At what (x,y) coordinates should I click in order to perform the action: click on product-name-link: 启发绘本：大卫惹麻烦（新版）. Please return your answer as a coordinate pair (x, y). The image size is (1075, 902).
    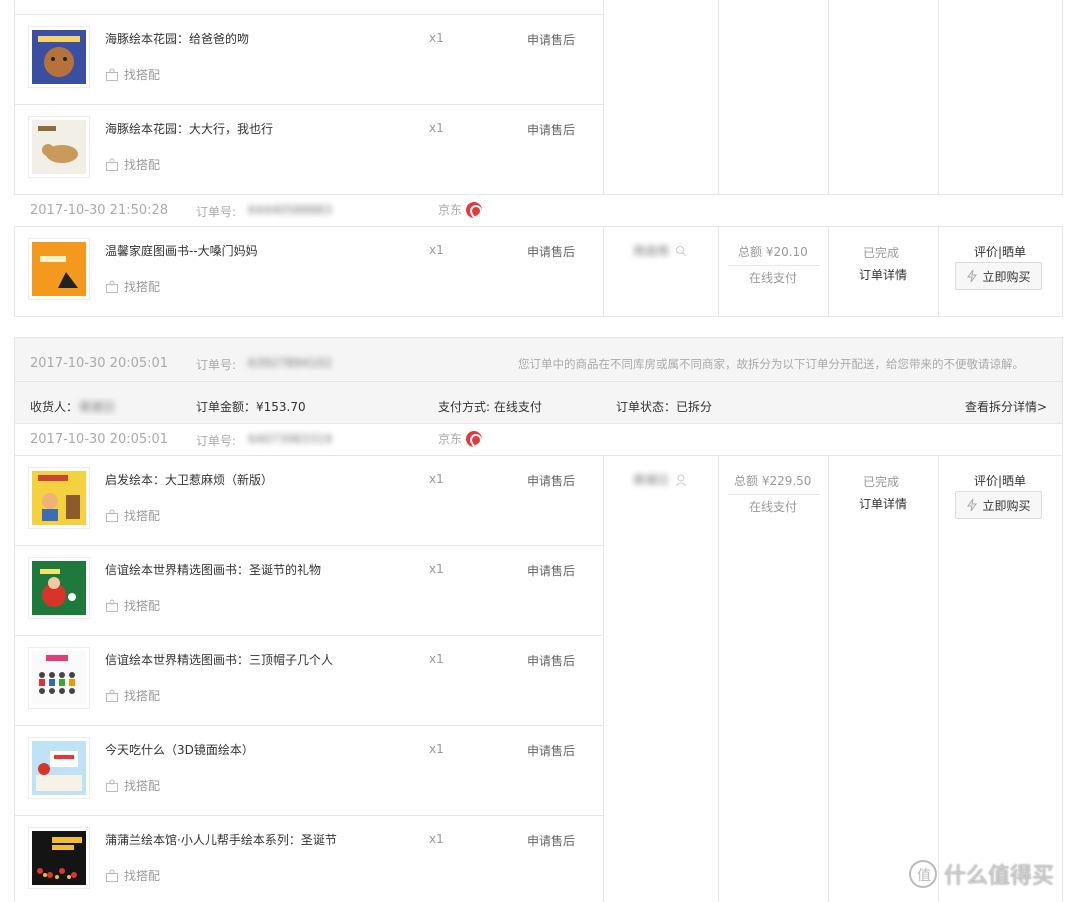
    Looking at the image, I should click on (189, 479).